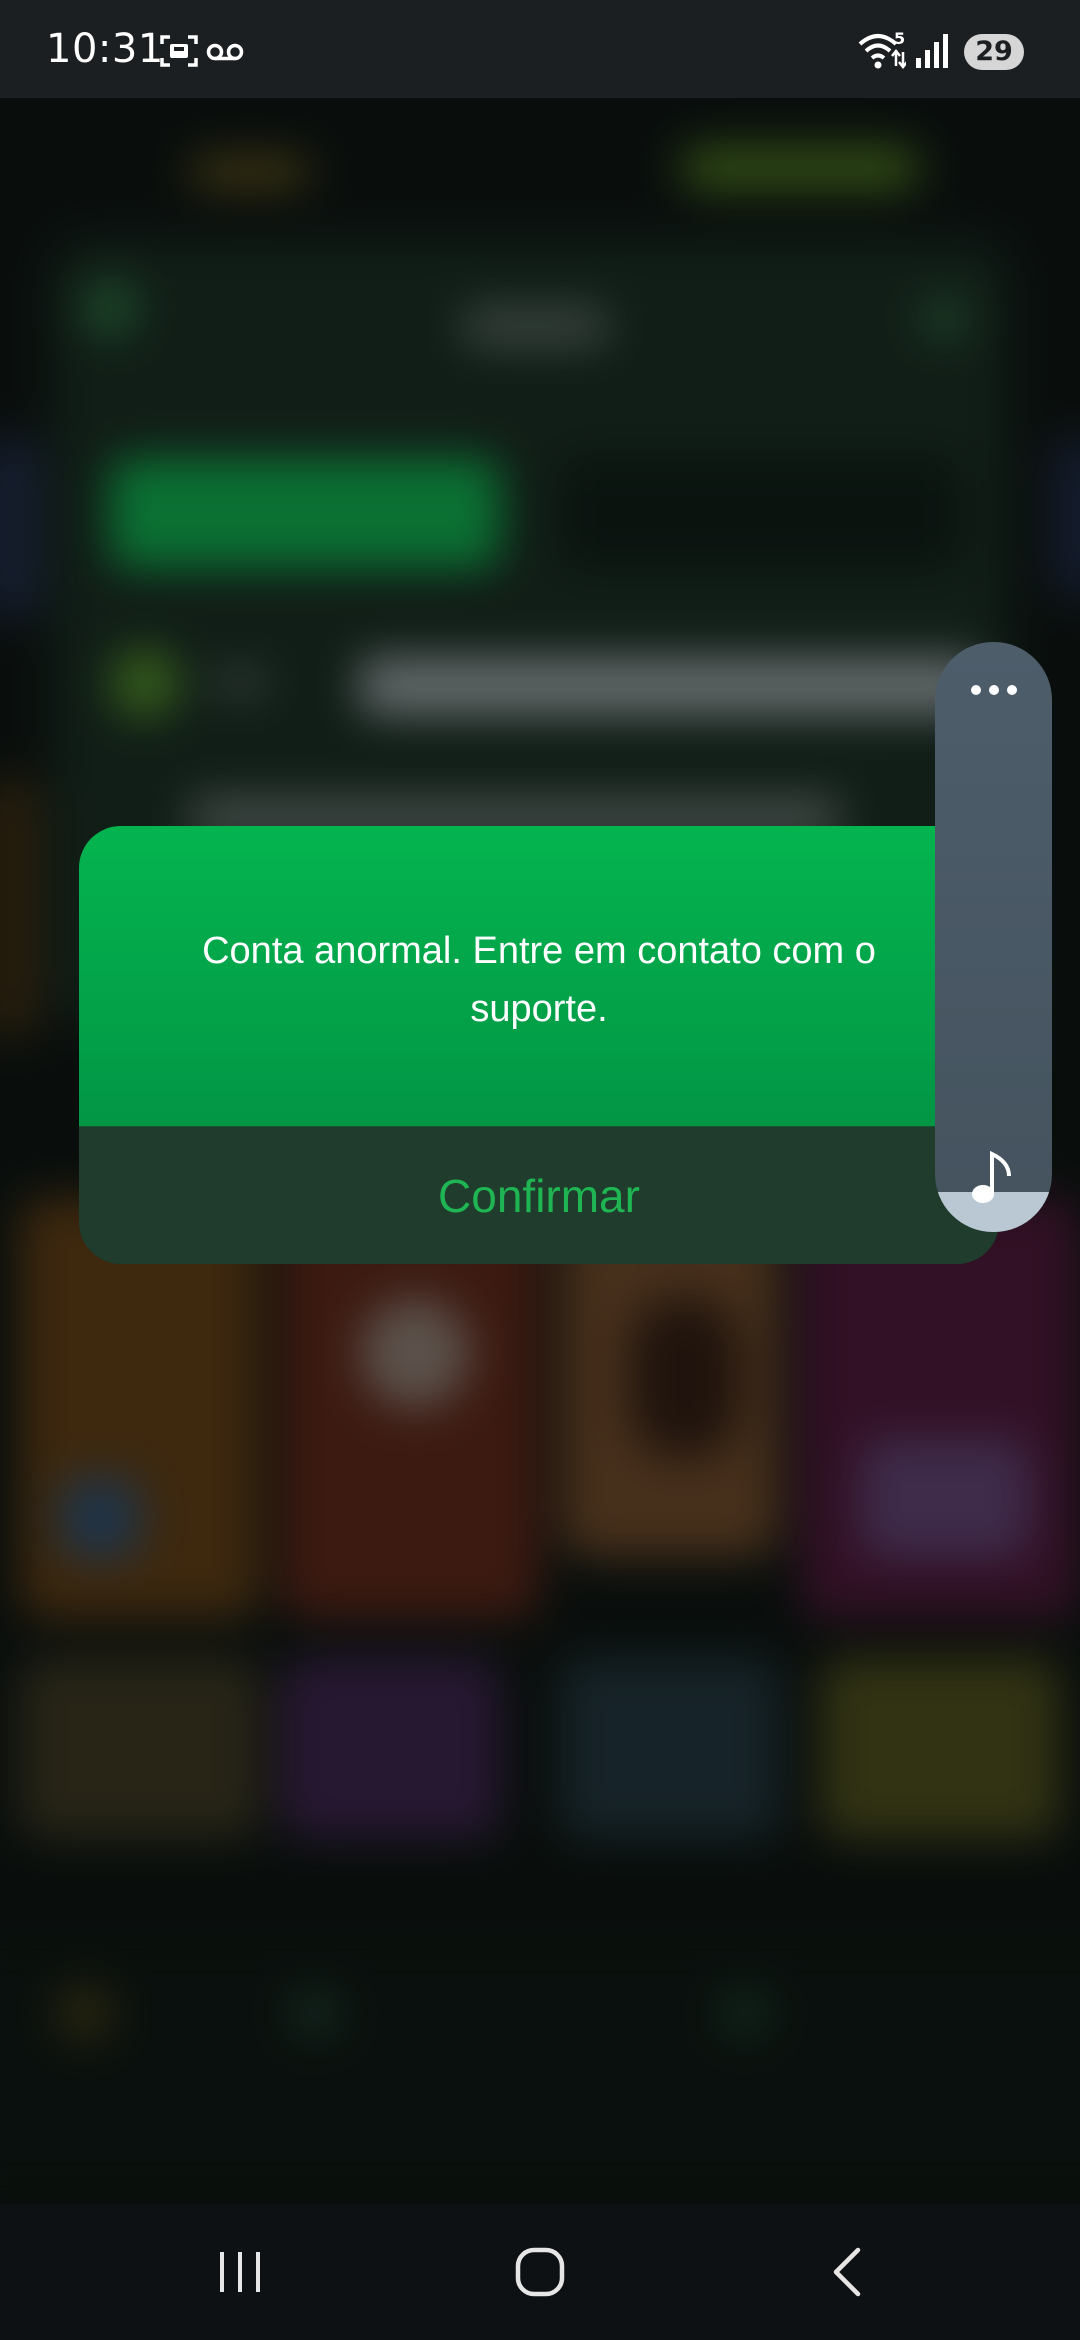  Describe the element at coordinates (932, 51) in the screenshot. I see `signal-icon` at that location.